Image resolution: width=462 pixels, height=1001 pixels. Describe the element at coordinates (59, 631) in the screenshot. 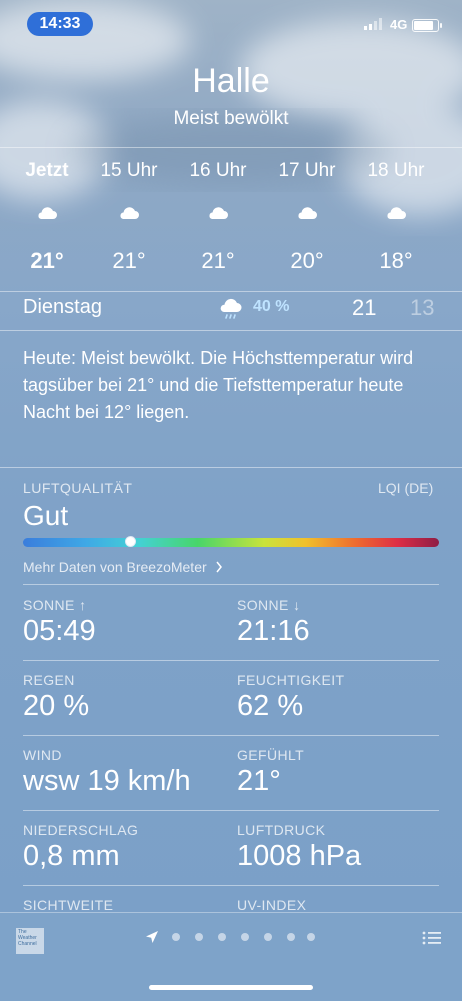

I see `sunrise-value: 05:49` at that location.